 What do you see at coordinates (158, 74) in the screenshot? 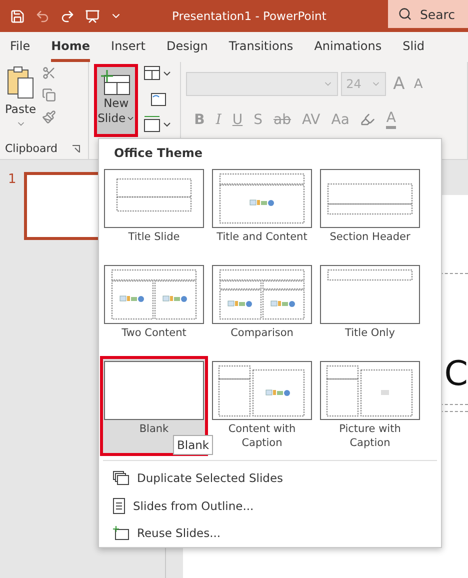
I see `layout-icon` at bounding box center [158, 74].